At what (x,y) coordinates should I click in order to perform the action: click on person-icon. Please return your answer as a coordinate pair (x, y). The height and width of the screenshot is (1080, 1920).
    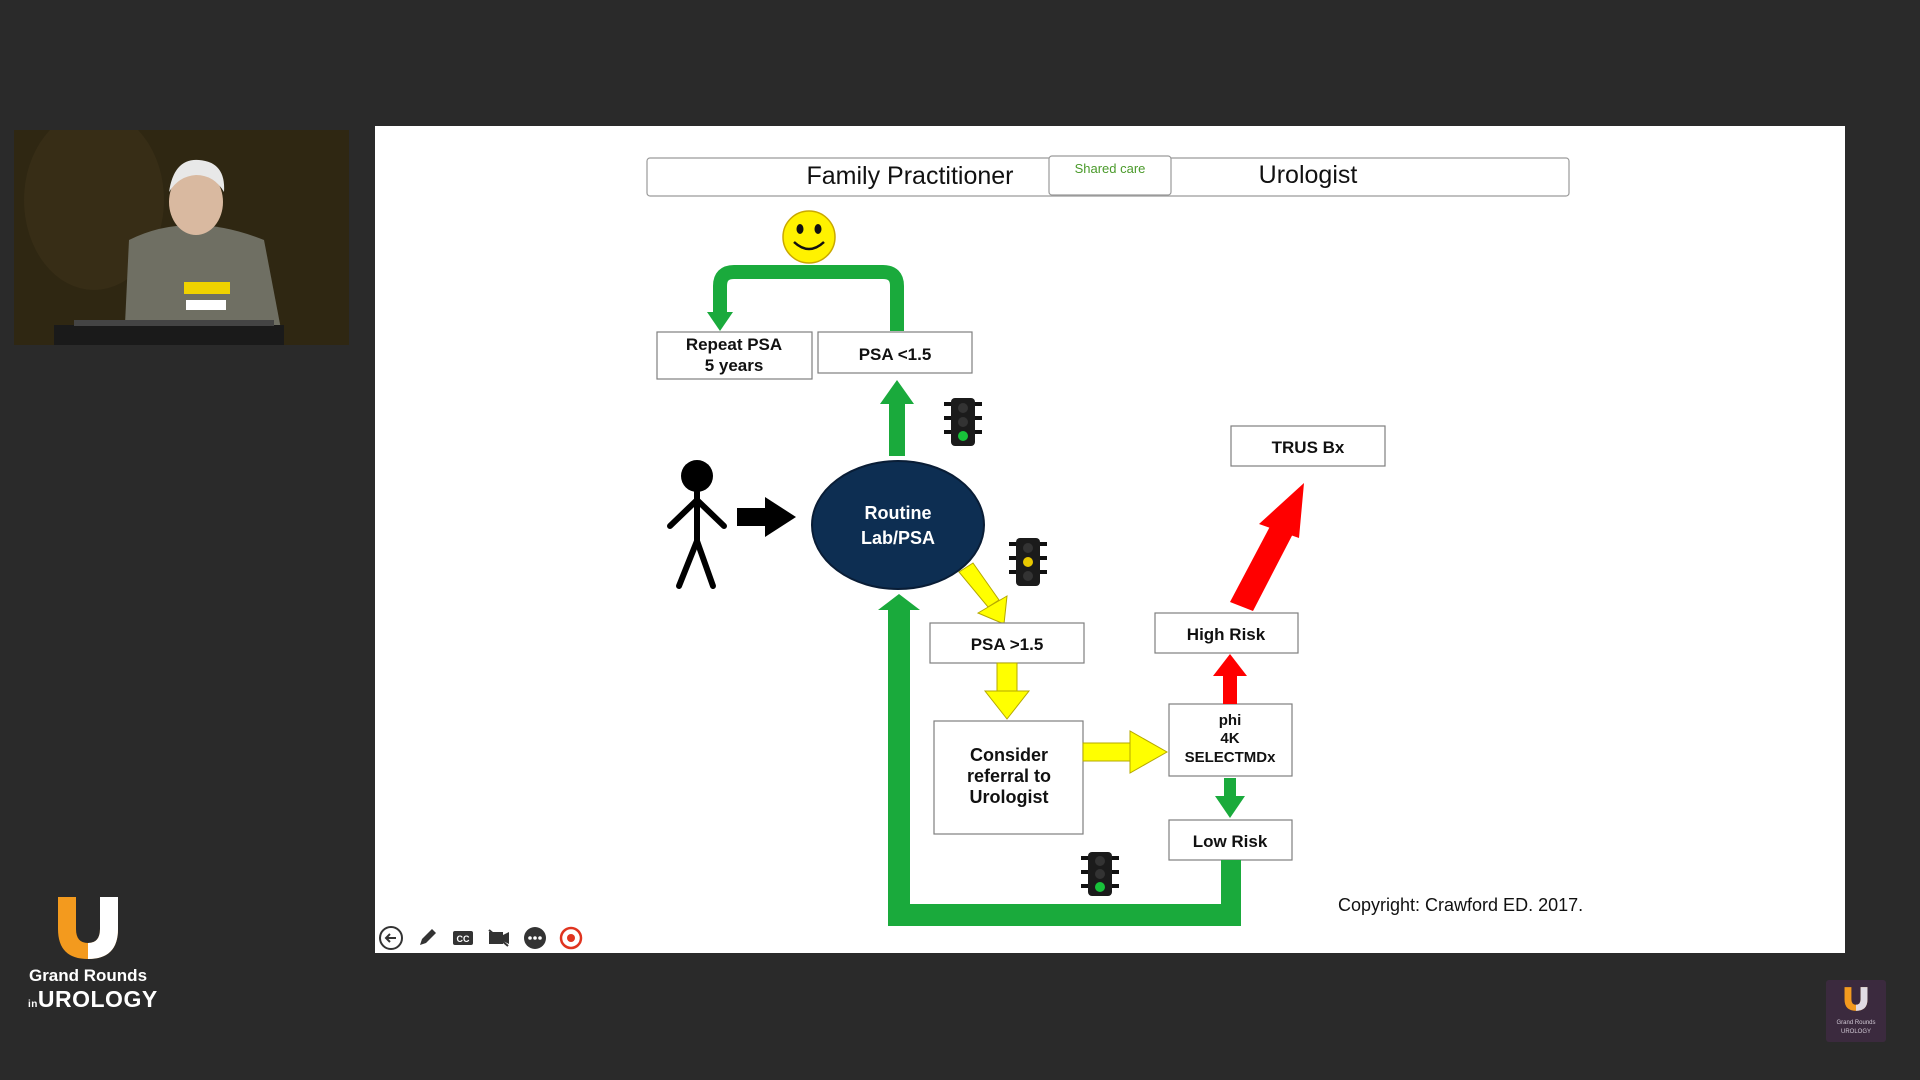
    Looking at the image, I should click on (697, 524).